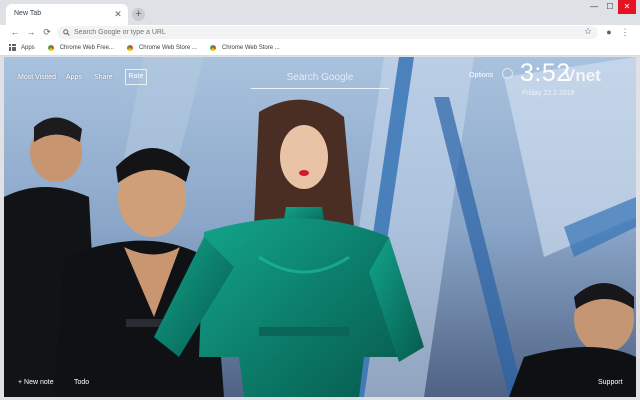 The width and height of the screenshot is (640, 400). Describe the element at coordinates (15, 32) in the screenshot. I see `back-arrow-icon: ←` at that location.